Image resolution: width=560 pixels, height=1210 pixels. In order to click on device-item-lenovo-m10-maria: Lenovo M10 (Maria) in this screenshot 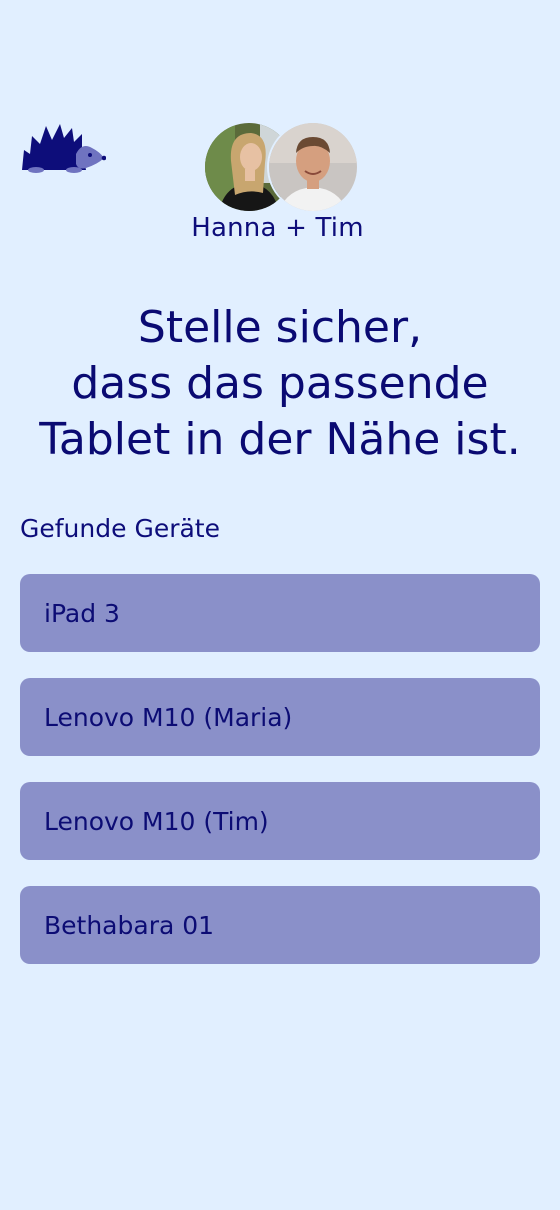, I will do `click(280, 717)`.